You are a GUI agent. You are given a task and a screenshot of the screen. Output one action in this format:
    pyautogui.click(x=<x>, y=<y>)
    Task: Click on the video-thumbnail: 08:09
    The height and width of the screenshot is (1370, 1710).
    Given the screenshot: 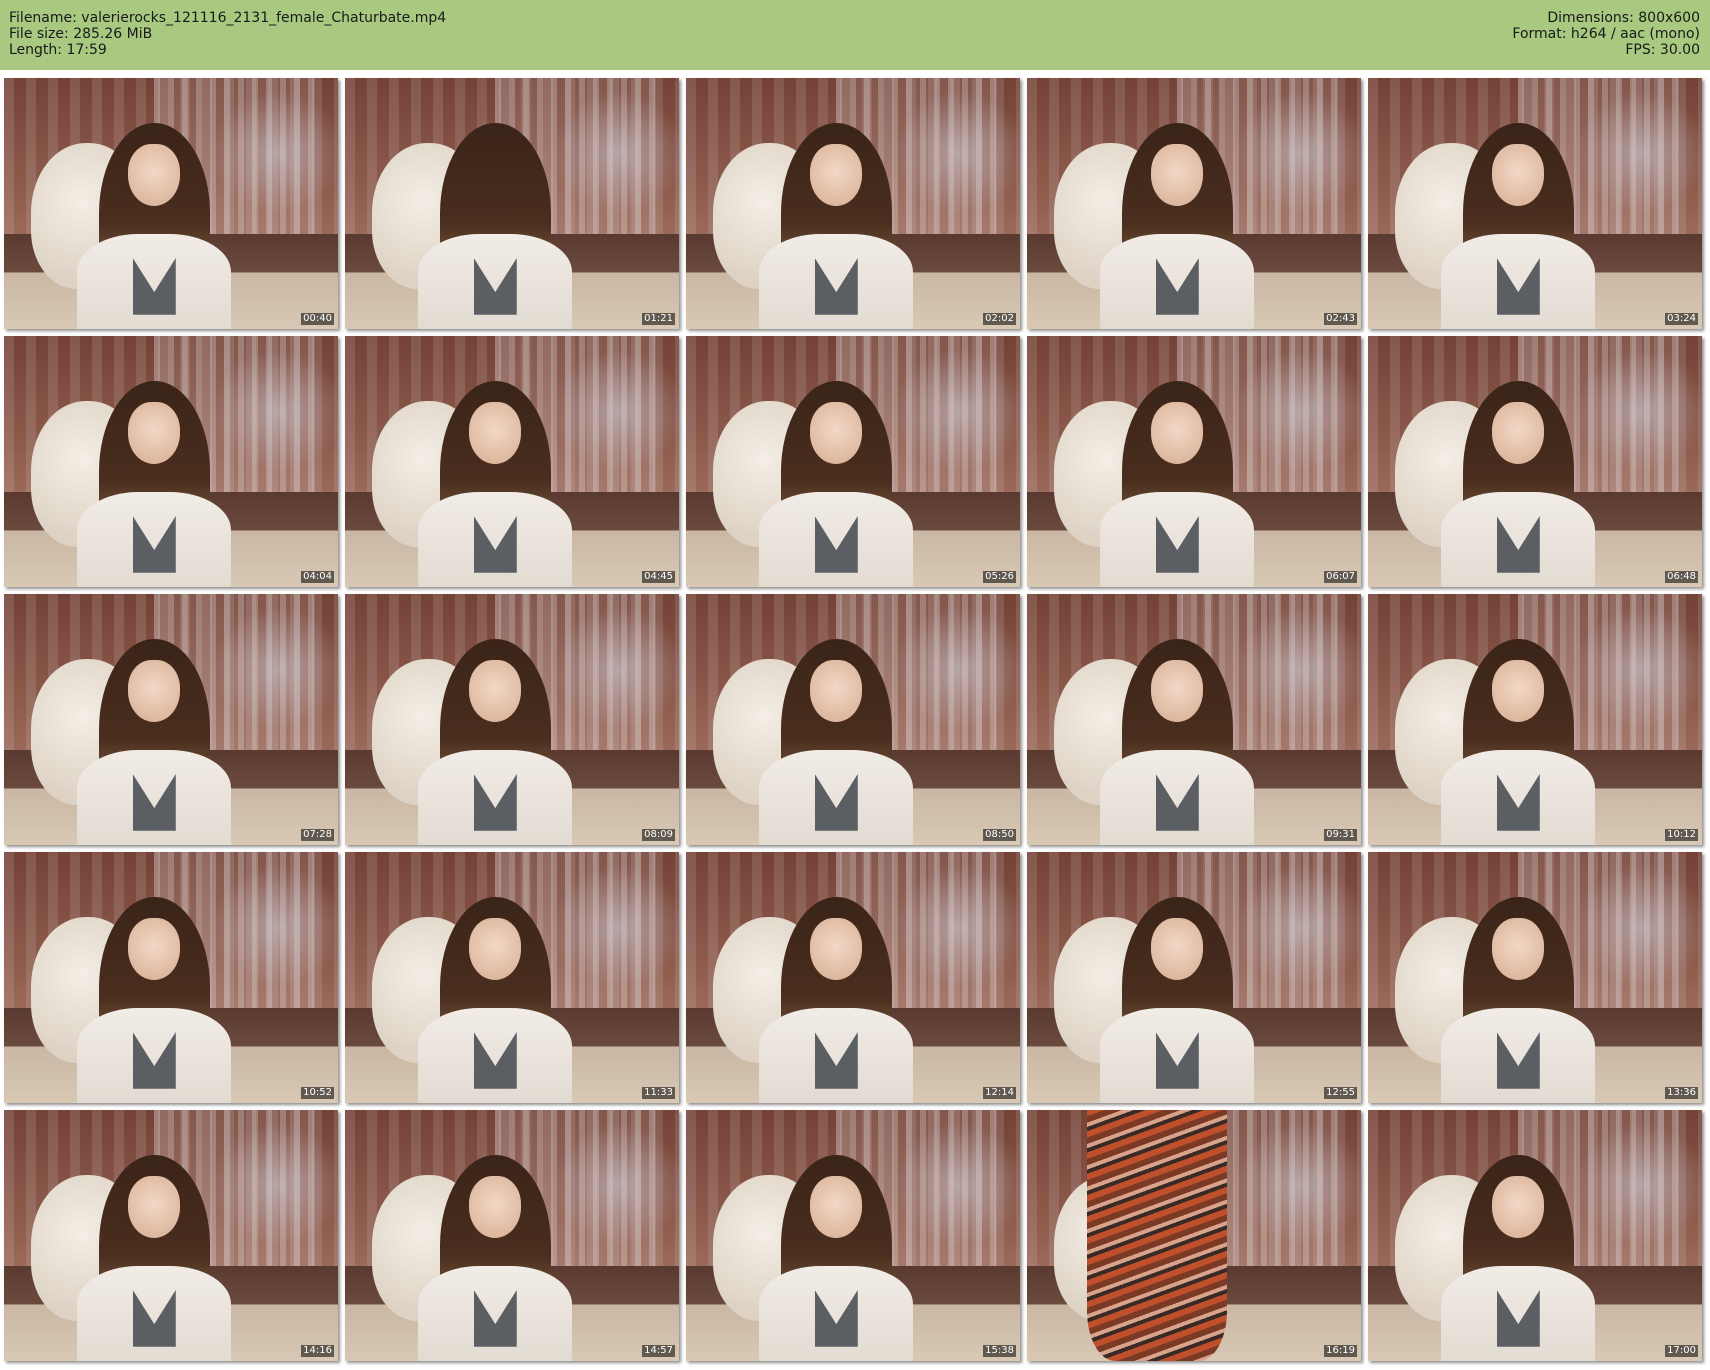 What is the action you would take?
    pyautogui.click(x=512, y=719)
    